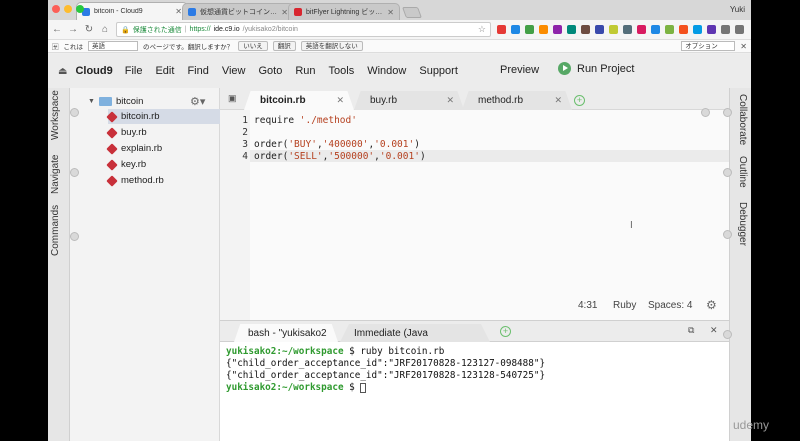  I want to click on terminal-tab-bash: bash - "yukisako2, so click(286, 333).